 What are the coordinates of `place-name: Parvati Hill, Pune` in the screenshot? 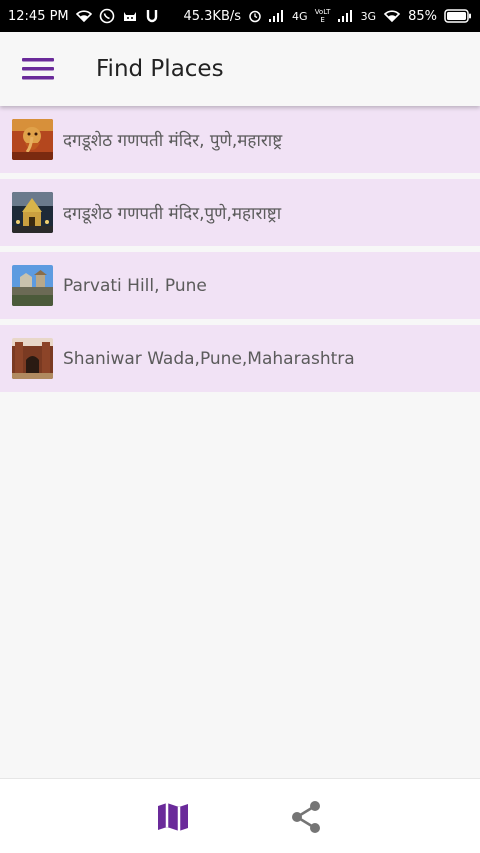 It's located at (135, 285).